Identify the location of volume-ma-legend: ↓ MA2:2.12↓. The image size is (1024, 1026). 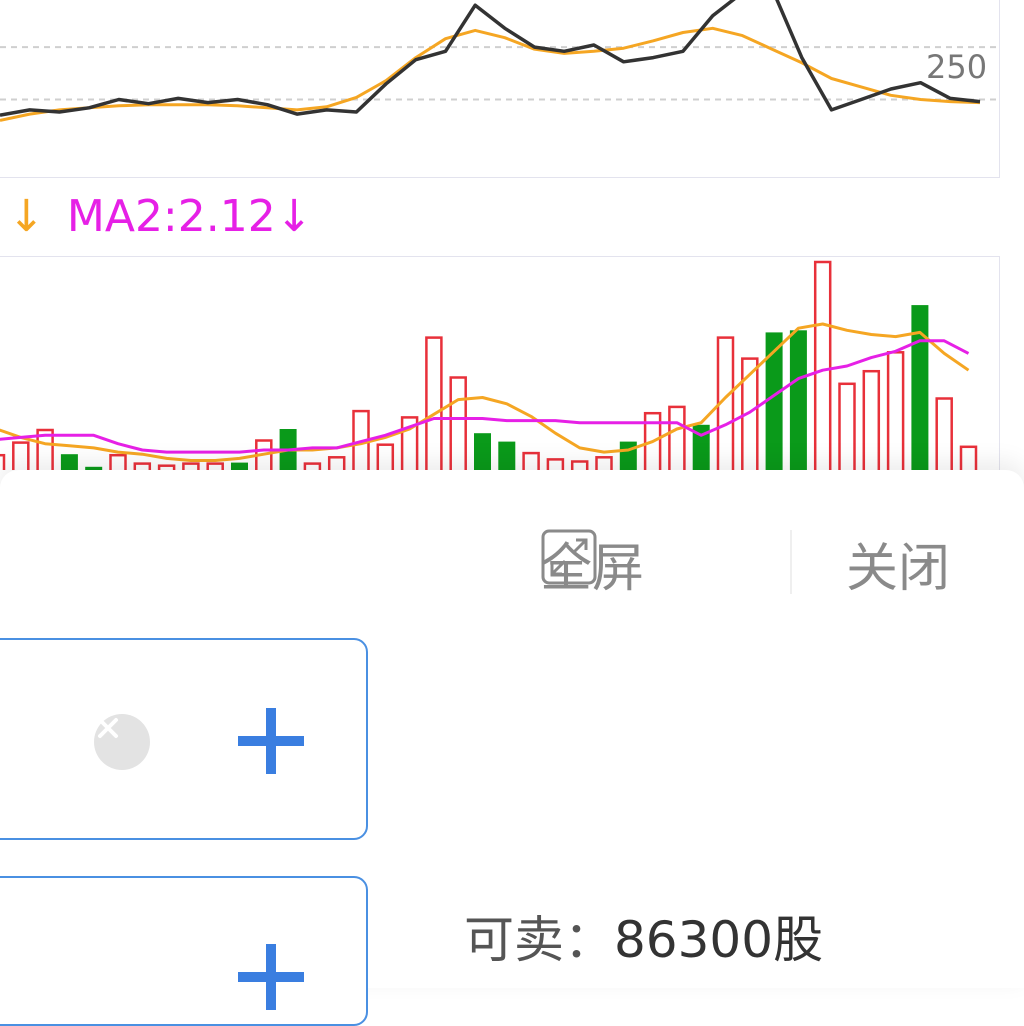
(160, 217).